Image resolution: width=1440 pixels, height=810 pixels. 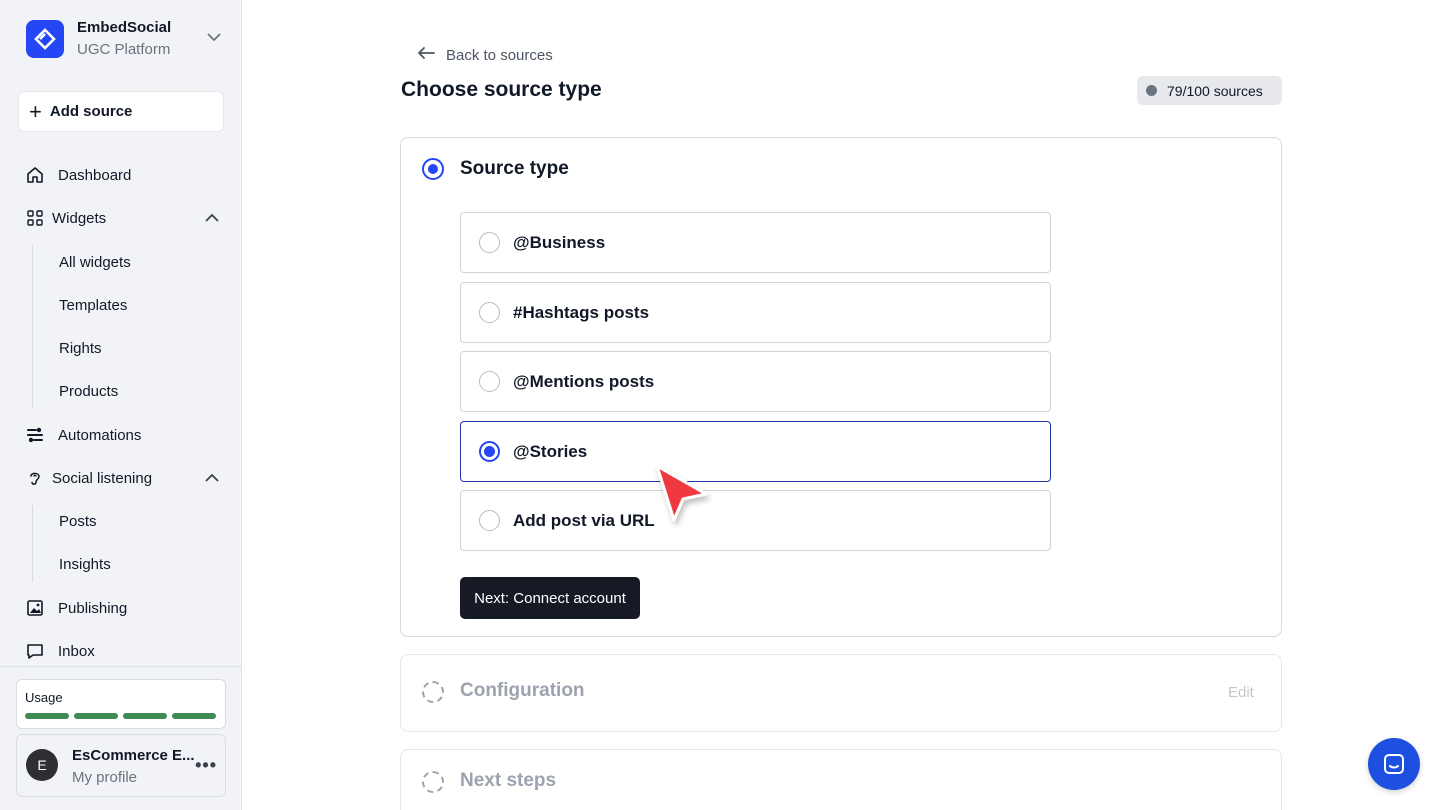 I want to click on home-icon, so click(x=35, y=175).